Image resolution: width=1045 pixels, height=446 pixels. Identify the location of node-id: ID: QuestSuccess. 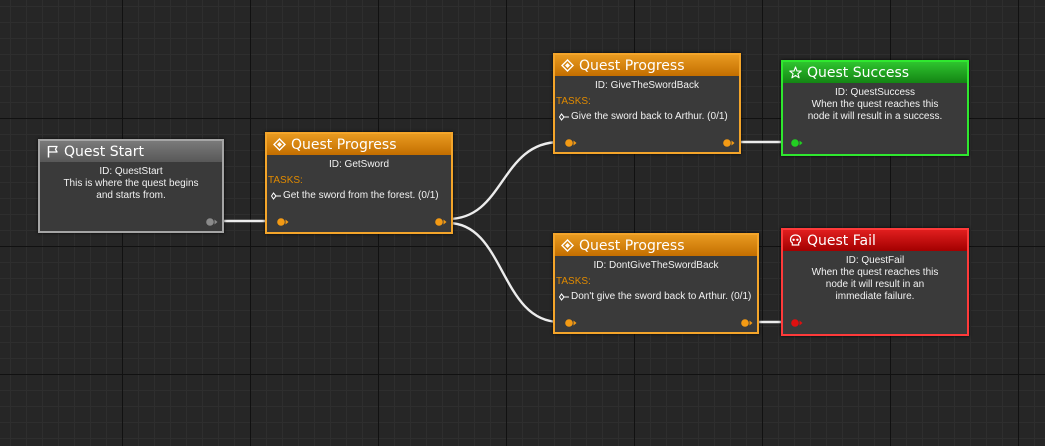
(875, 92).